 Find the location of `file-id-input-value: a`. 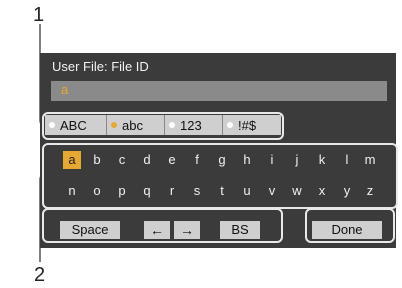

file-id-input-value: a is located at coordinates (65, 89).